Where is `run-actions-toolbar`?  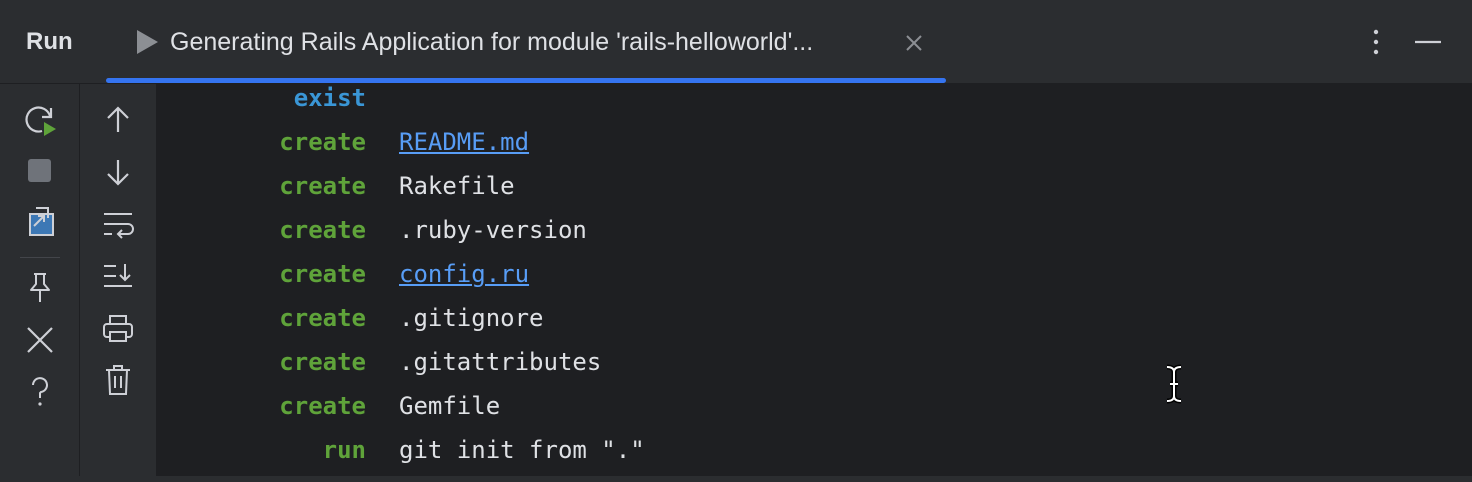
run-actions-toolbar is located at coordinates (40, 283).